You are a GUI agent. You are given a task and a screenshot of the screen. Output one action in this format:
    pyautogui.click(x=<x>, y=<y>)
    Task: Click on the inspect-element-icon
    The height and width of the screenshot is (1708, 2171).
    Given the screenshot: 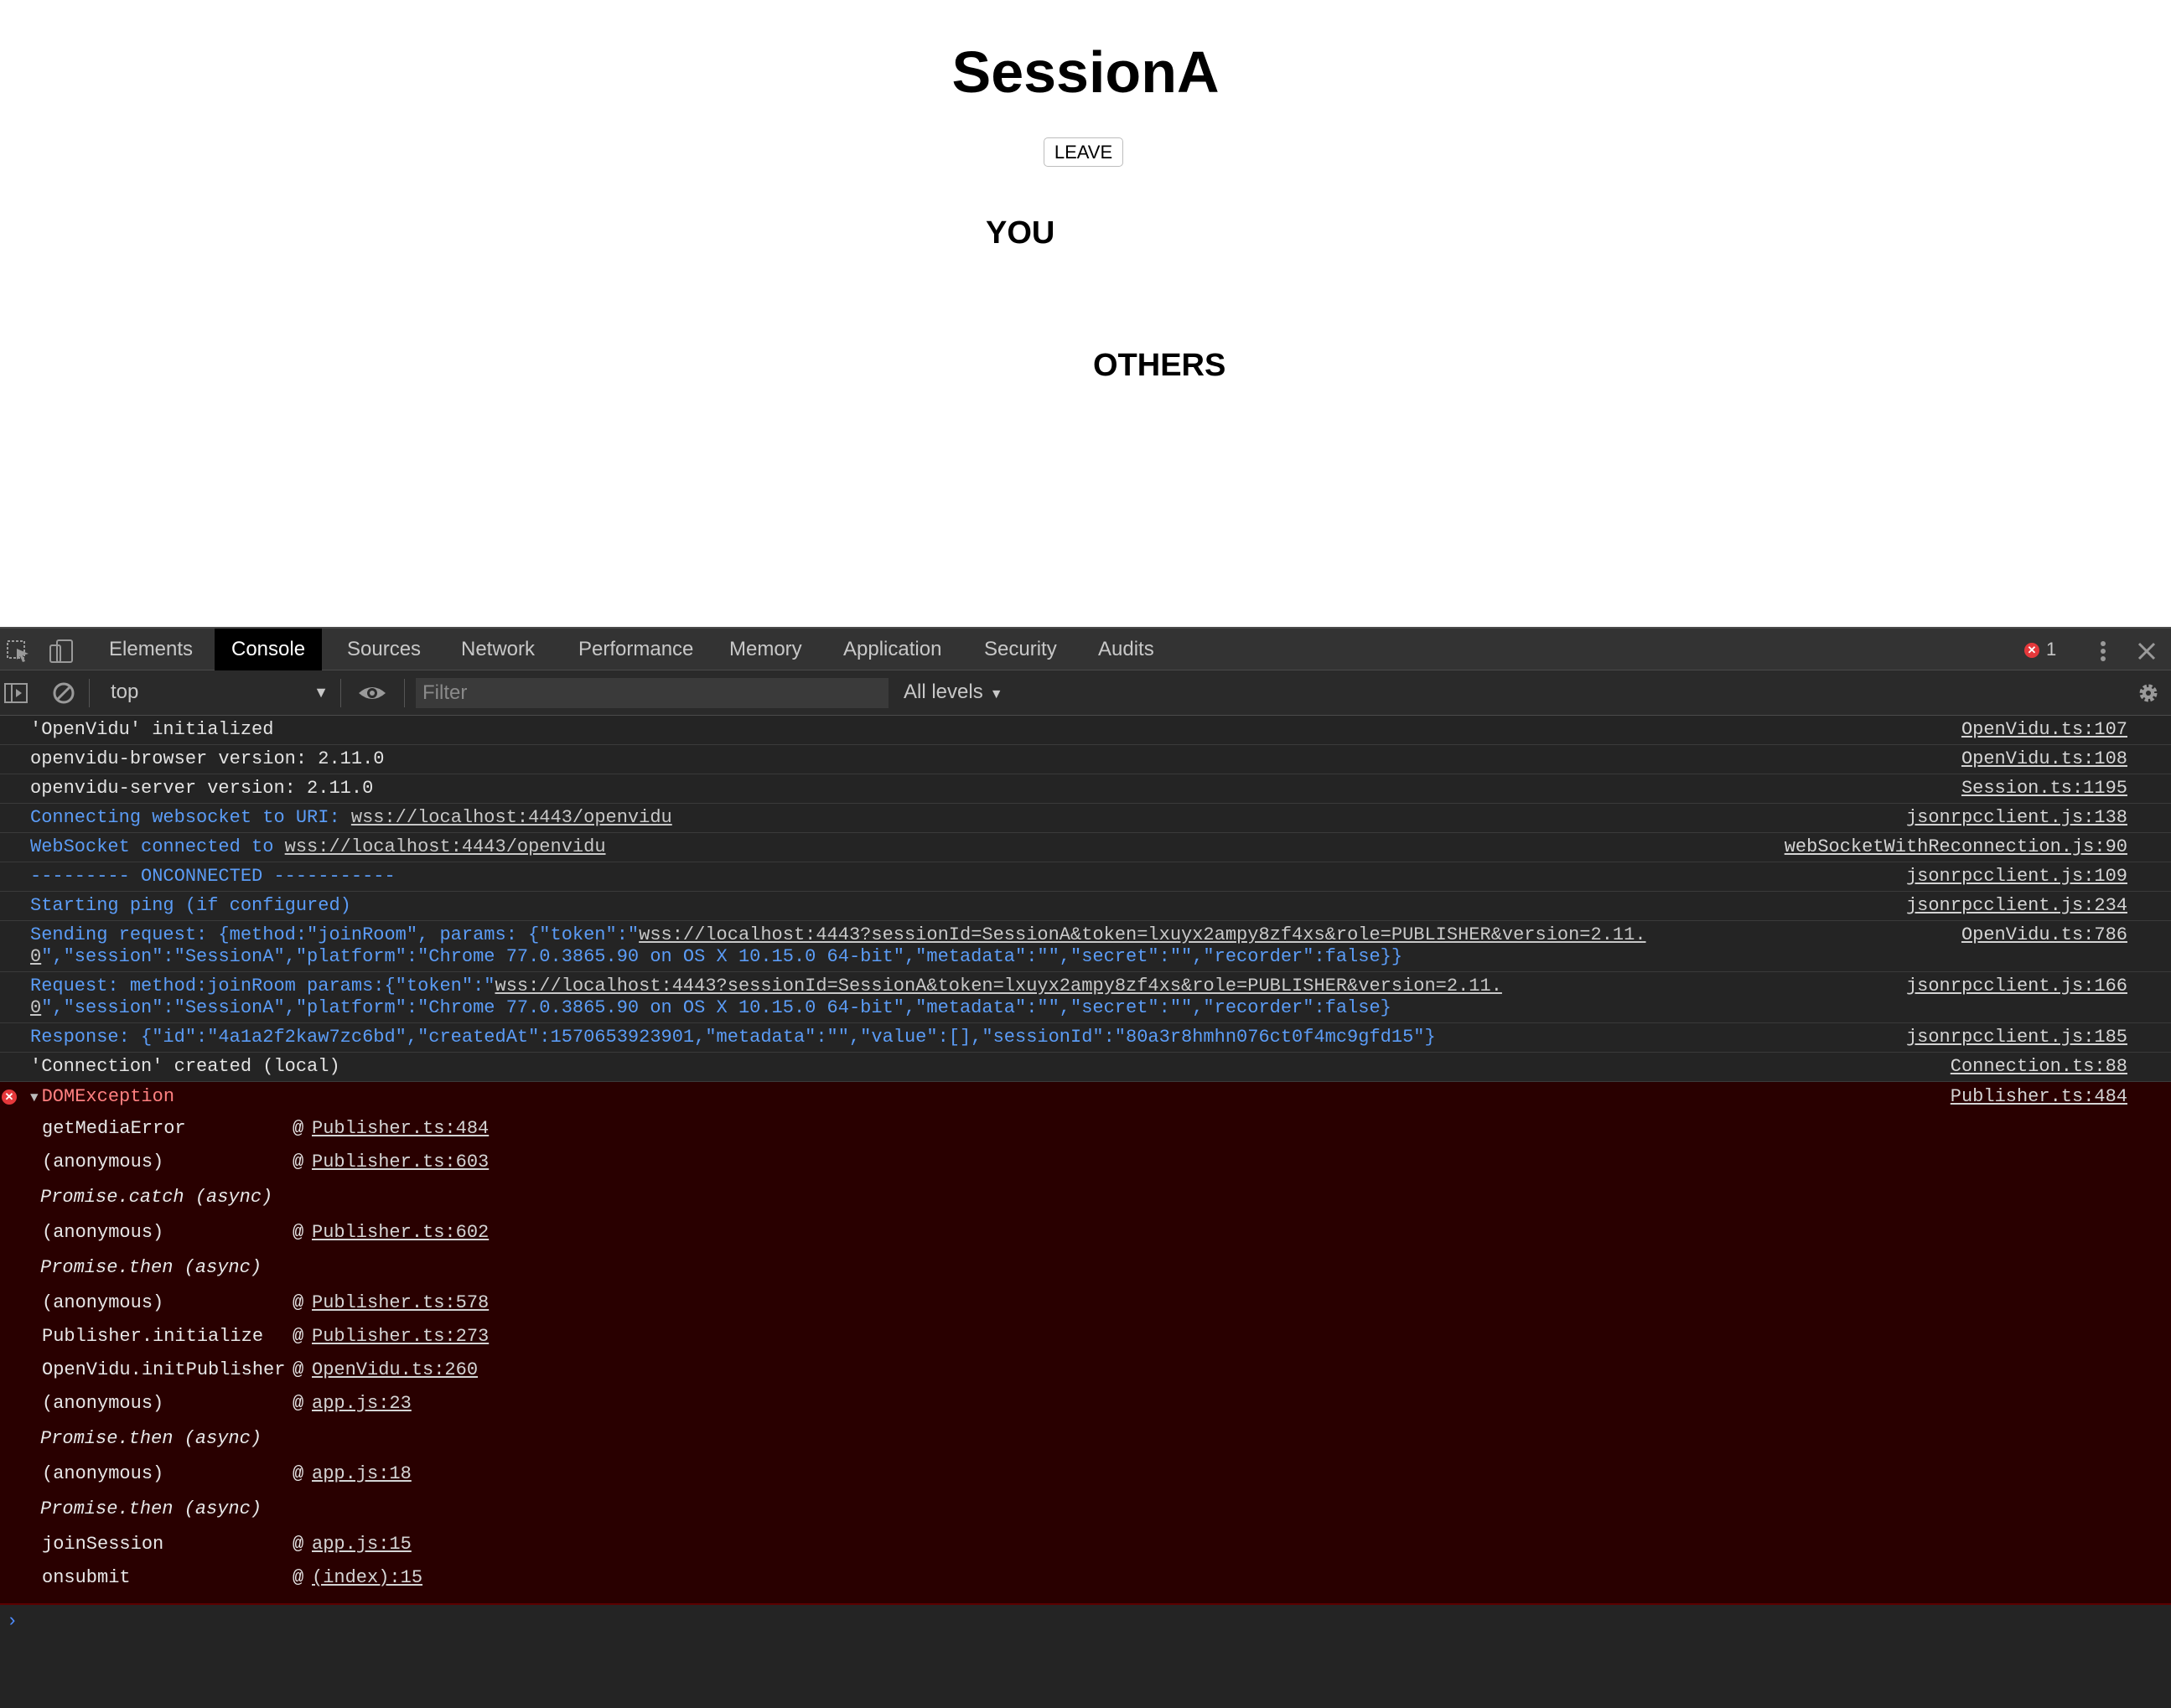 What is the action you would take?
    pyautogui.click(x=18, y=652)
    